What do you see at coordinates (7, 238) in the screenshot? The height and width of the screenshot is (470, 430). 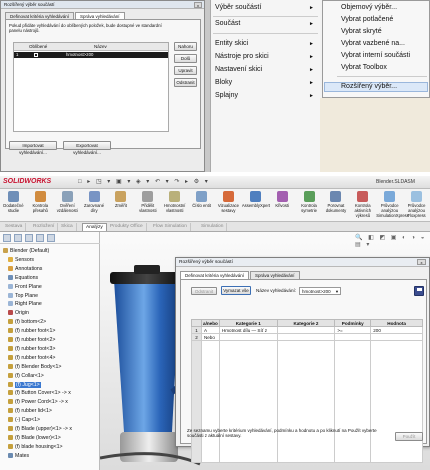 I see `feature-tree-icon` at bounding box center [7, 238].